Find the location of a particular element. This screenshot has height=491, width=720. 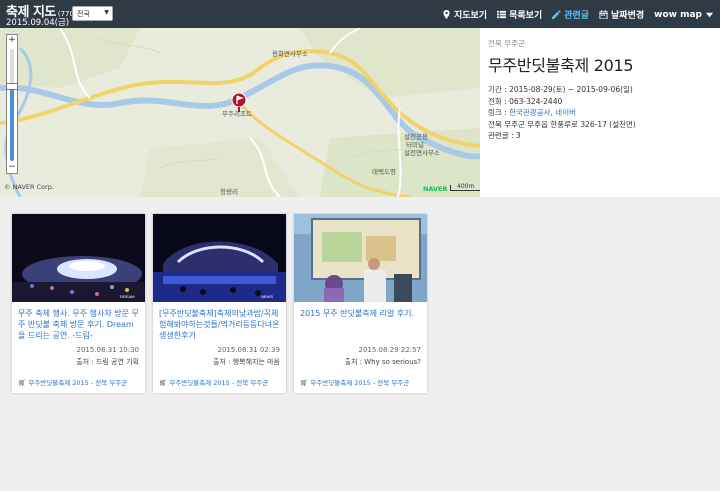

post-title: 2015 무주 반딧불축제 리얼 후기. is located at coordinates (360, 324).